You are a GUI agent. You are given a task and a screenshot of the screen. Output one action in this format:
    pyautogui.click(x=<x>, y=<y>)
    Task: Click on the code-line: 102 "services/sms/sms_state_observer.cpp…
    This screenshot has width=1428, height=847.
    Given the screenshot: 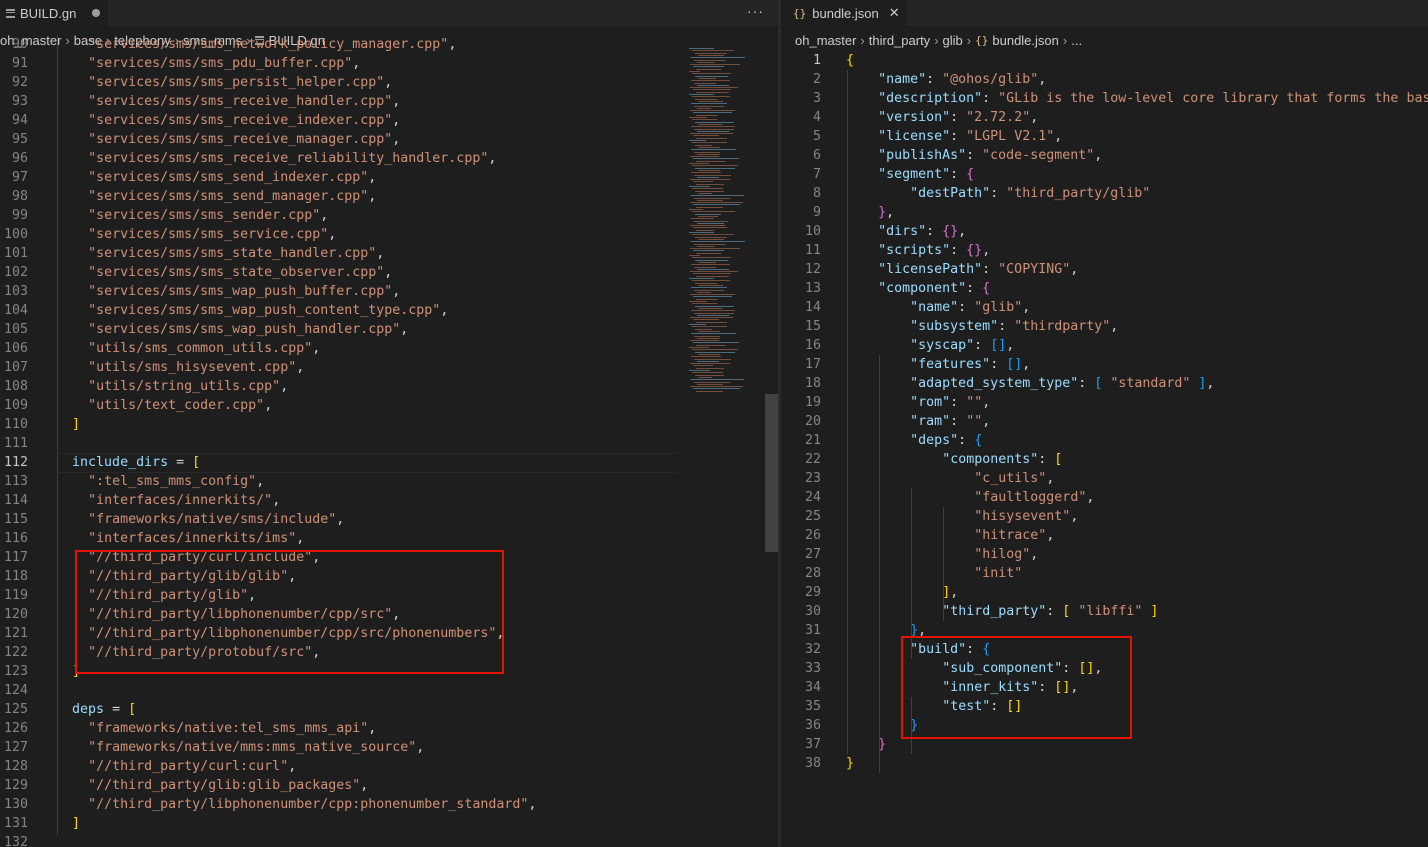 What is the action you would take?
    pyautogui.click(x=389, y=272)
    